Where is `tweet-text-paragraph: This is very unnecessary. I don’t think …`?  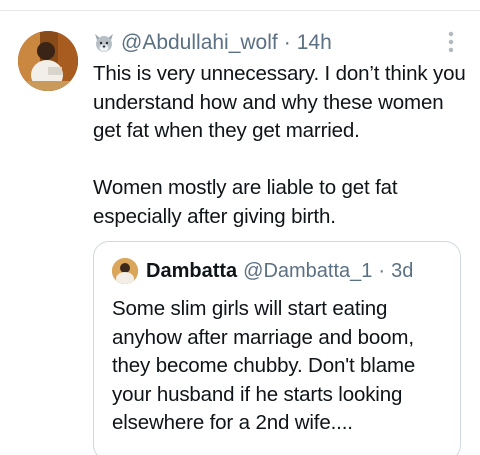 tweet-text-paragraph: This is very unnecessary. I don’t think … is located at coordinates (279, 102).